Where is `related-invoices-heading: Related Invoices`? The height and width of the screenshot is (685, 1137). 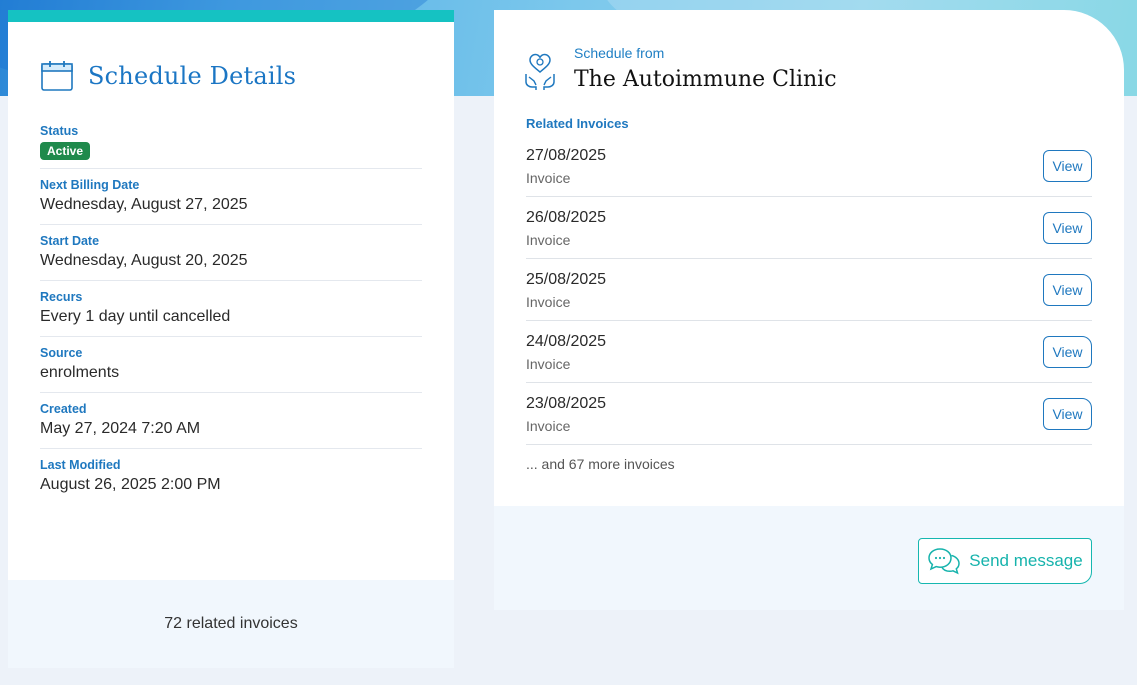 related-invoices-heading: Related Invoices is located at coordinates (577, 123).